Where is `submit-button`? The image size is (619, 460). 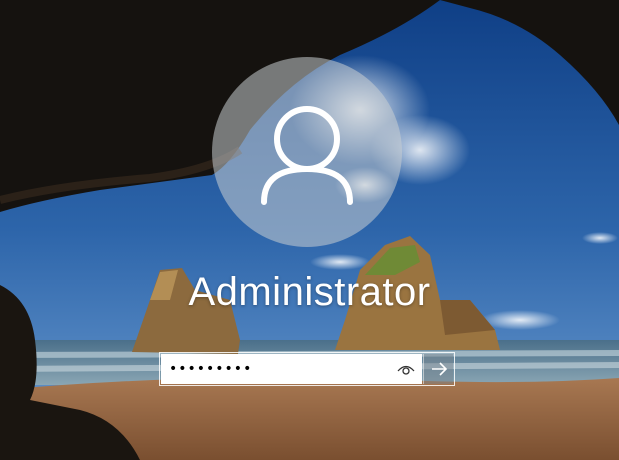
submit-button is located at coordinates (438, 369).